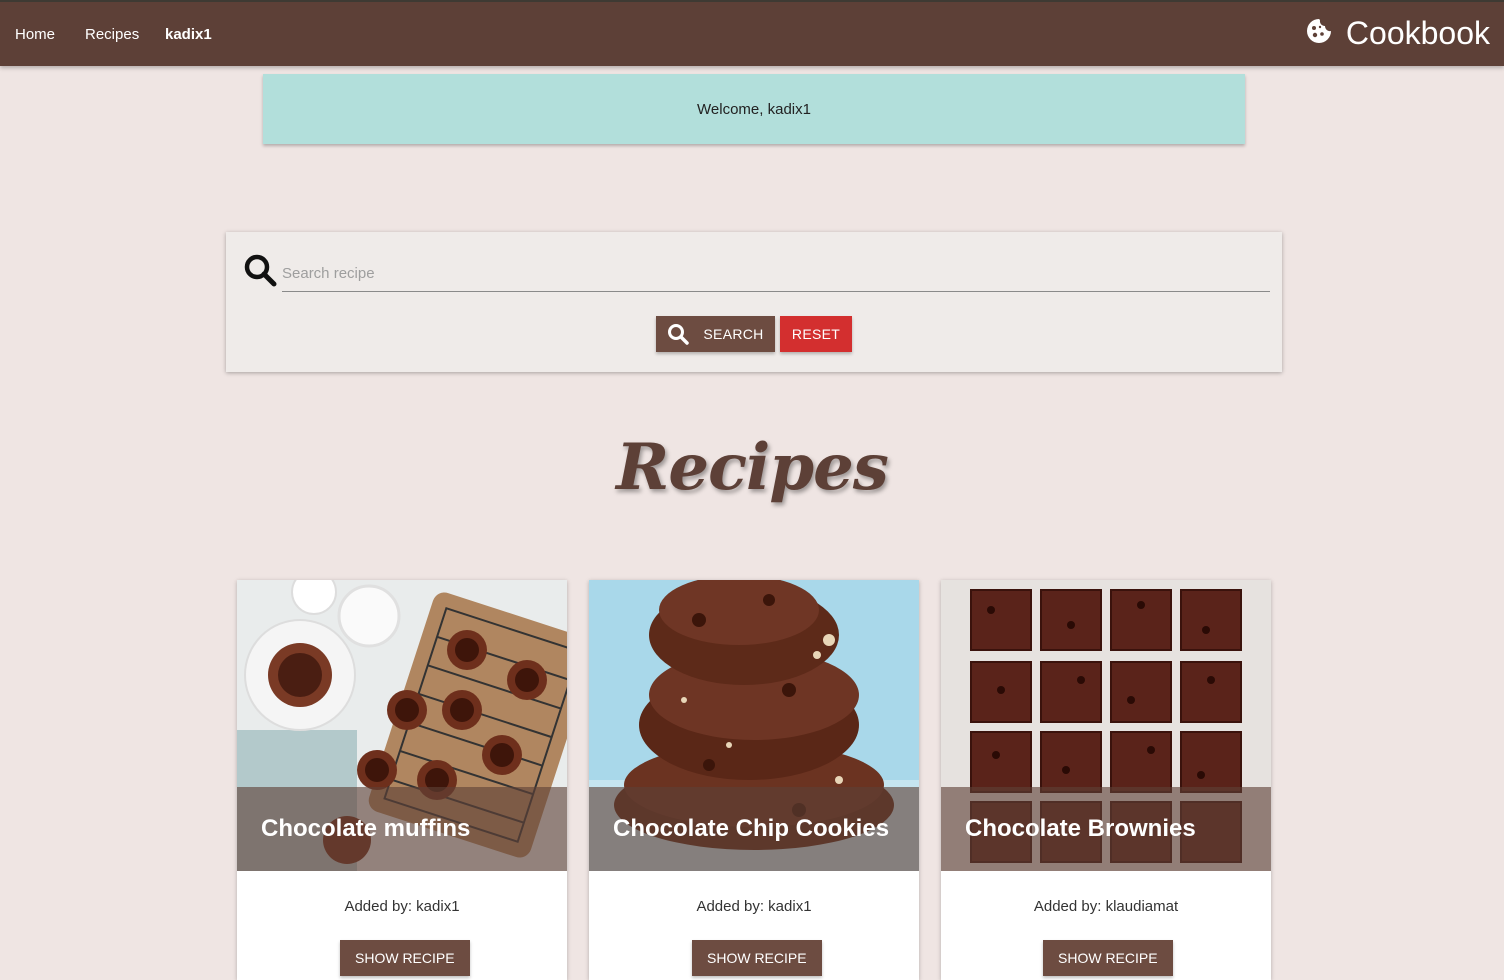 This screenshot has height=980, width=1504. What do you see at coordinates (752, 467) in the screenshot?
I see `recipes-heading: Recipes` at bounding box center [752, 467].